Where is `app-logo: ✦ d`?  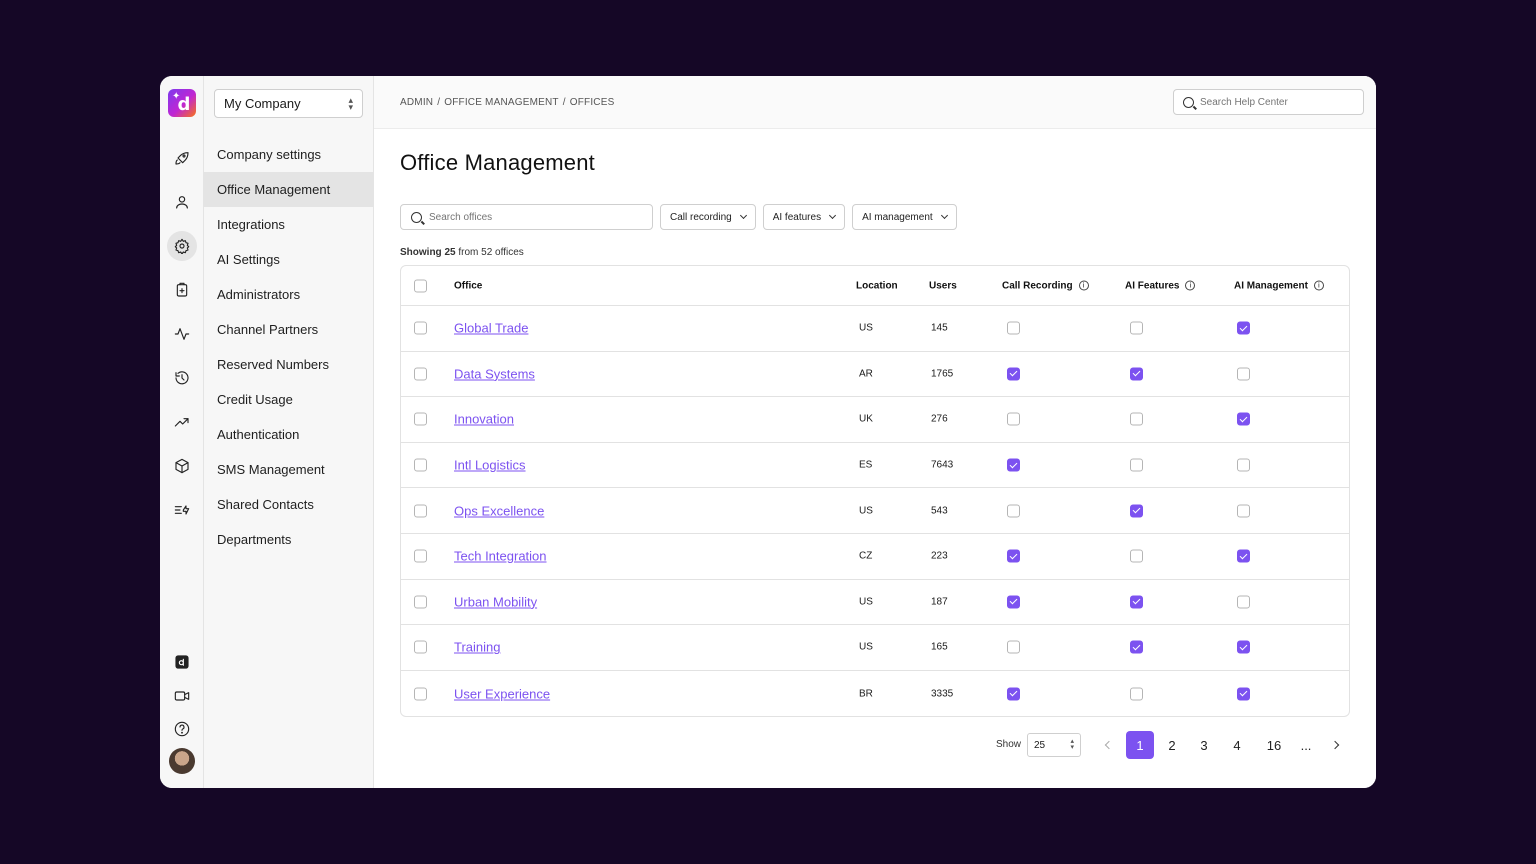 app-logo: ✦ d is located at coordinates (182, 103).